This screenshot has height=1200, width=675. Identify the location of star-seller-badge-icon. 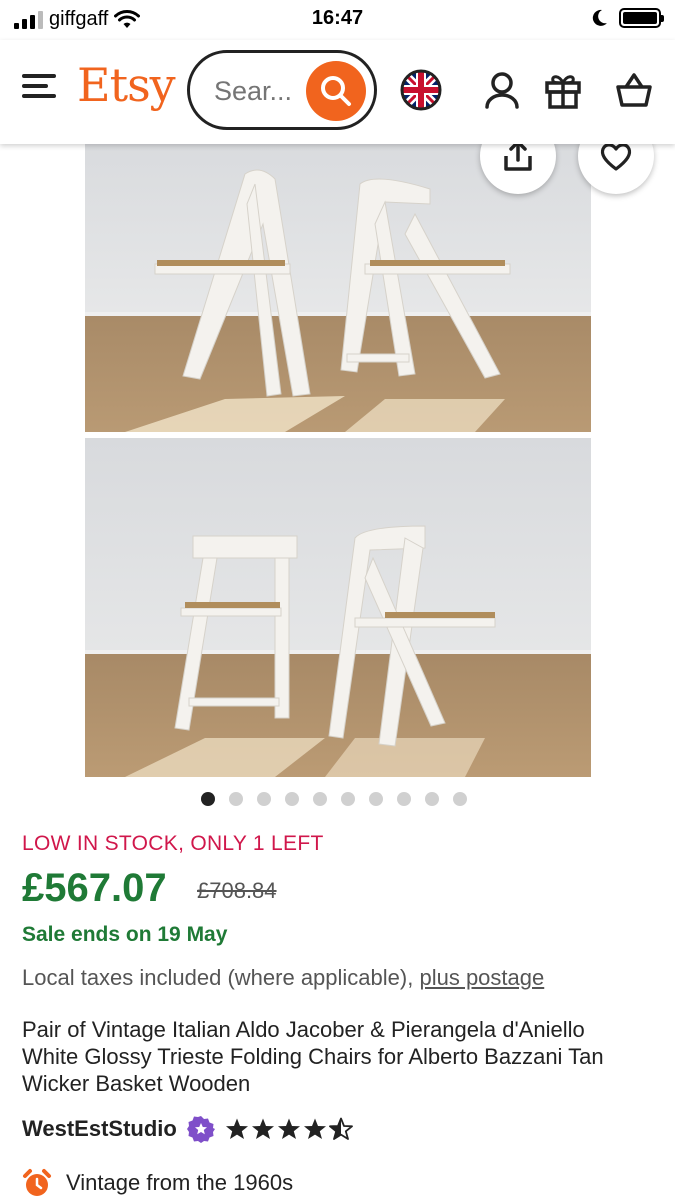
(200, 1129).